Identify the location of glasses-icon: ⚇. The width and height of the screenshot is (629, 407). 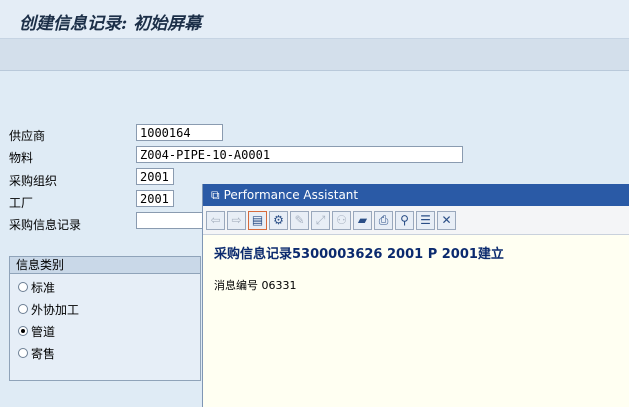
(341, 220).